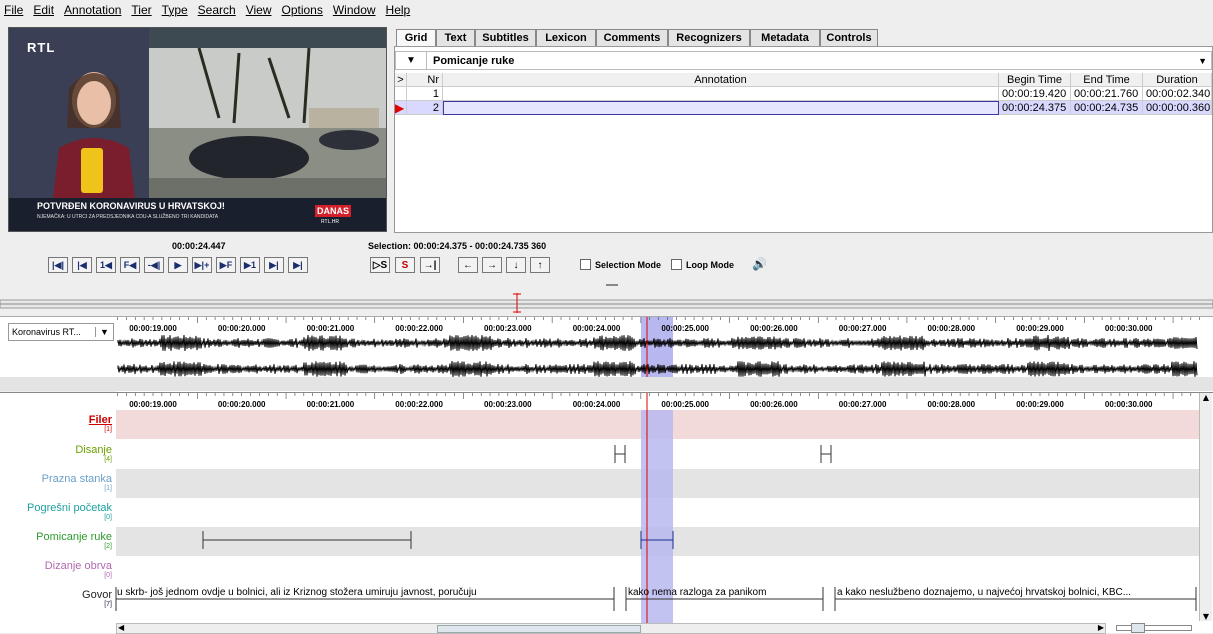  Describe the element at coordinates (505, 37) in the screenshot. I see `tab-subtitles: Subtitles` at that location.